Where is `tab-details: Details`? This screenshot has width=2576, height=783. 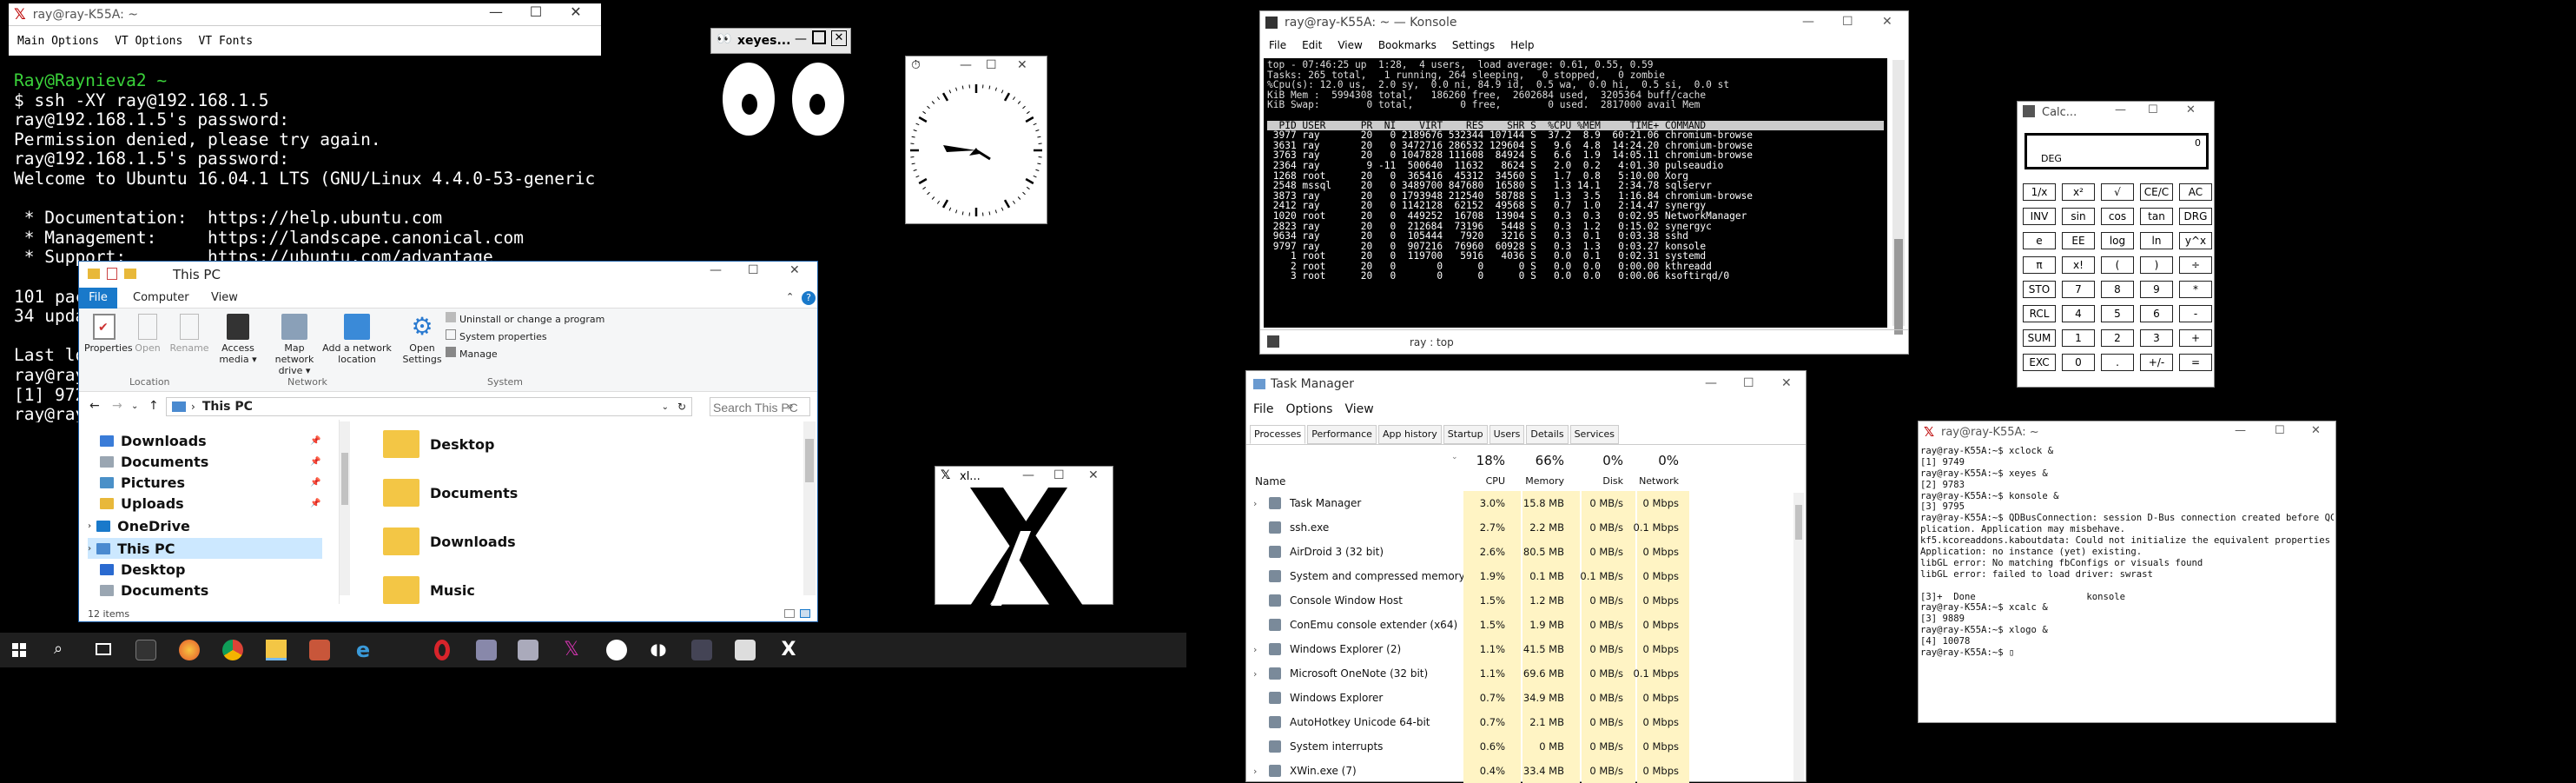 tab-details: Details is located at coordinates (1547, 435).